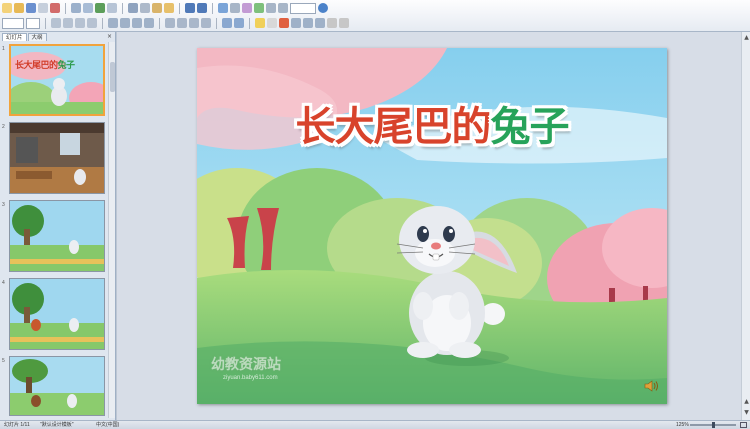 This screenshot has width=750, height=429. Describe the element at coordinates (320, 23) in the screenshot. I see `arrow-style-icon` at that location.